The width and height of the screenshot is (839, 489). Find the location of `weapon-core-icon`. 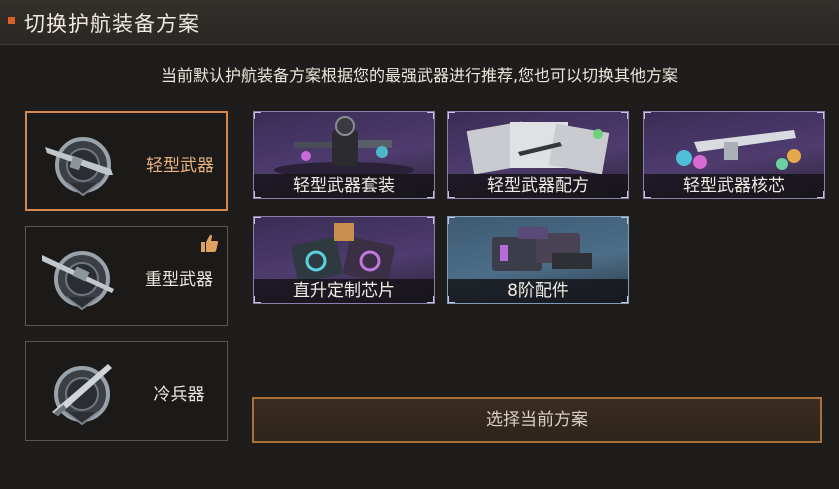

weapon-core-icon is located at coordinates (738, 150).